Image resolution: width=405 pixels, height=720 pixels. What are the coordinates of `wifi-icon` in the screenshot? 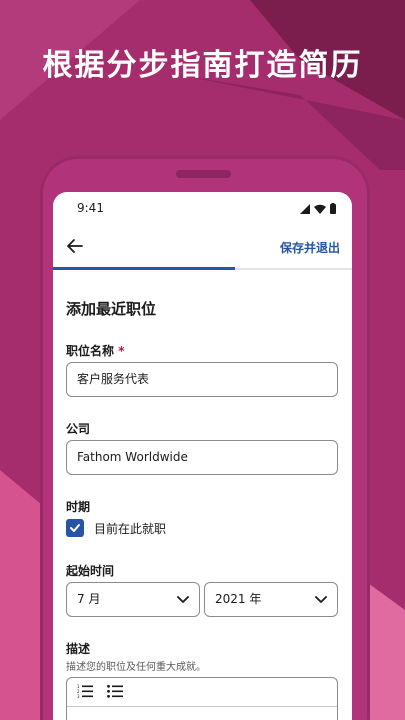 It's located at (320, 209).